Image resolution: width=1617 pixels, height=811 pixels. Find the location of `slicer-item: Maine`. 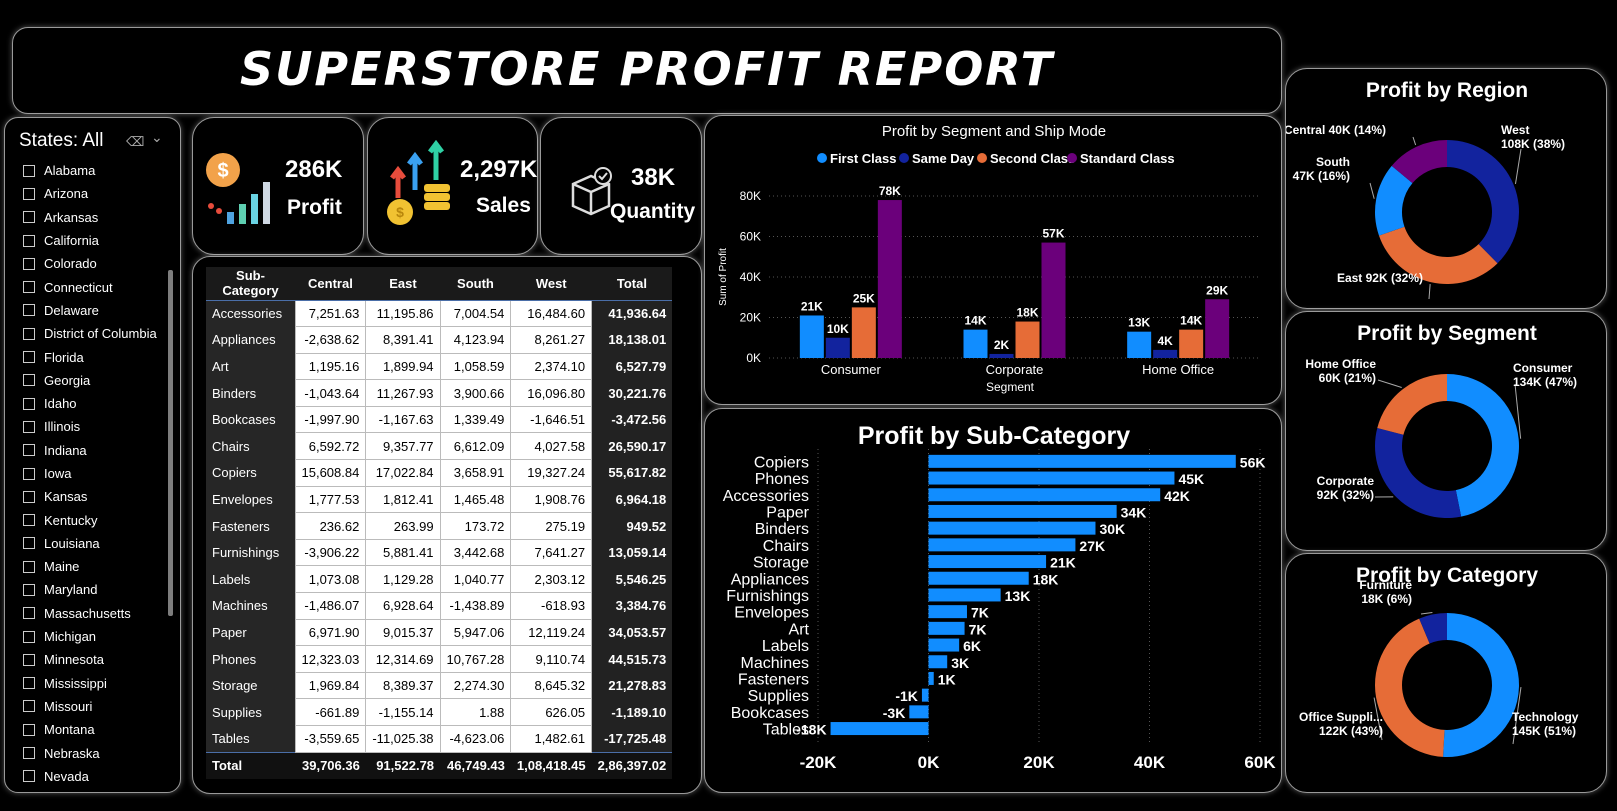

slicer-item: Maine is located at coordinates (93, 566).